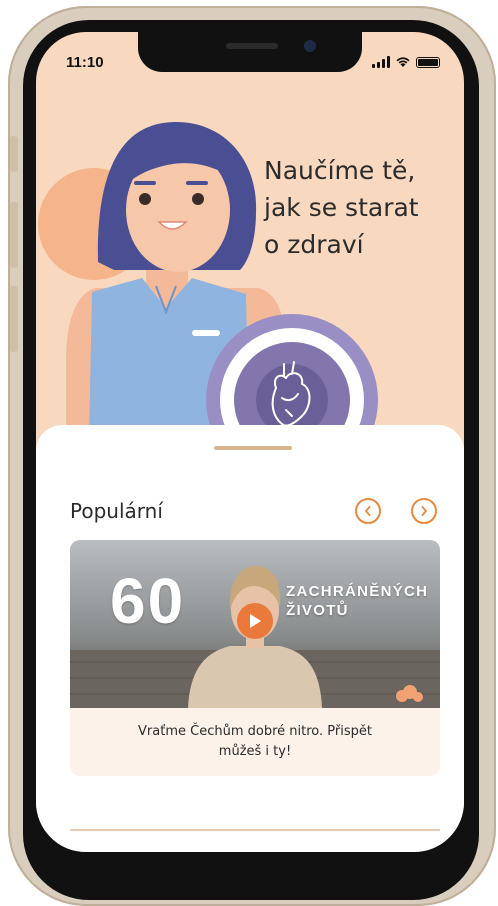 The image size is (498, 906). What do you see at coordinates (206, 333) in the screenshot?
I see `illustration-pocket` at bounding box center [206, 333].